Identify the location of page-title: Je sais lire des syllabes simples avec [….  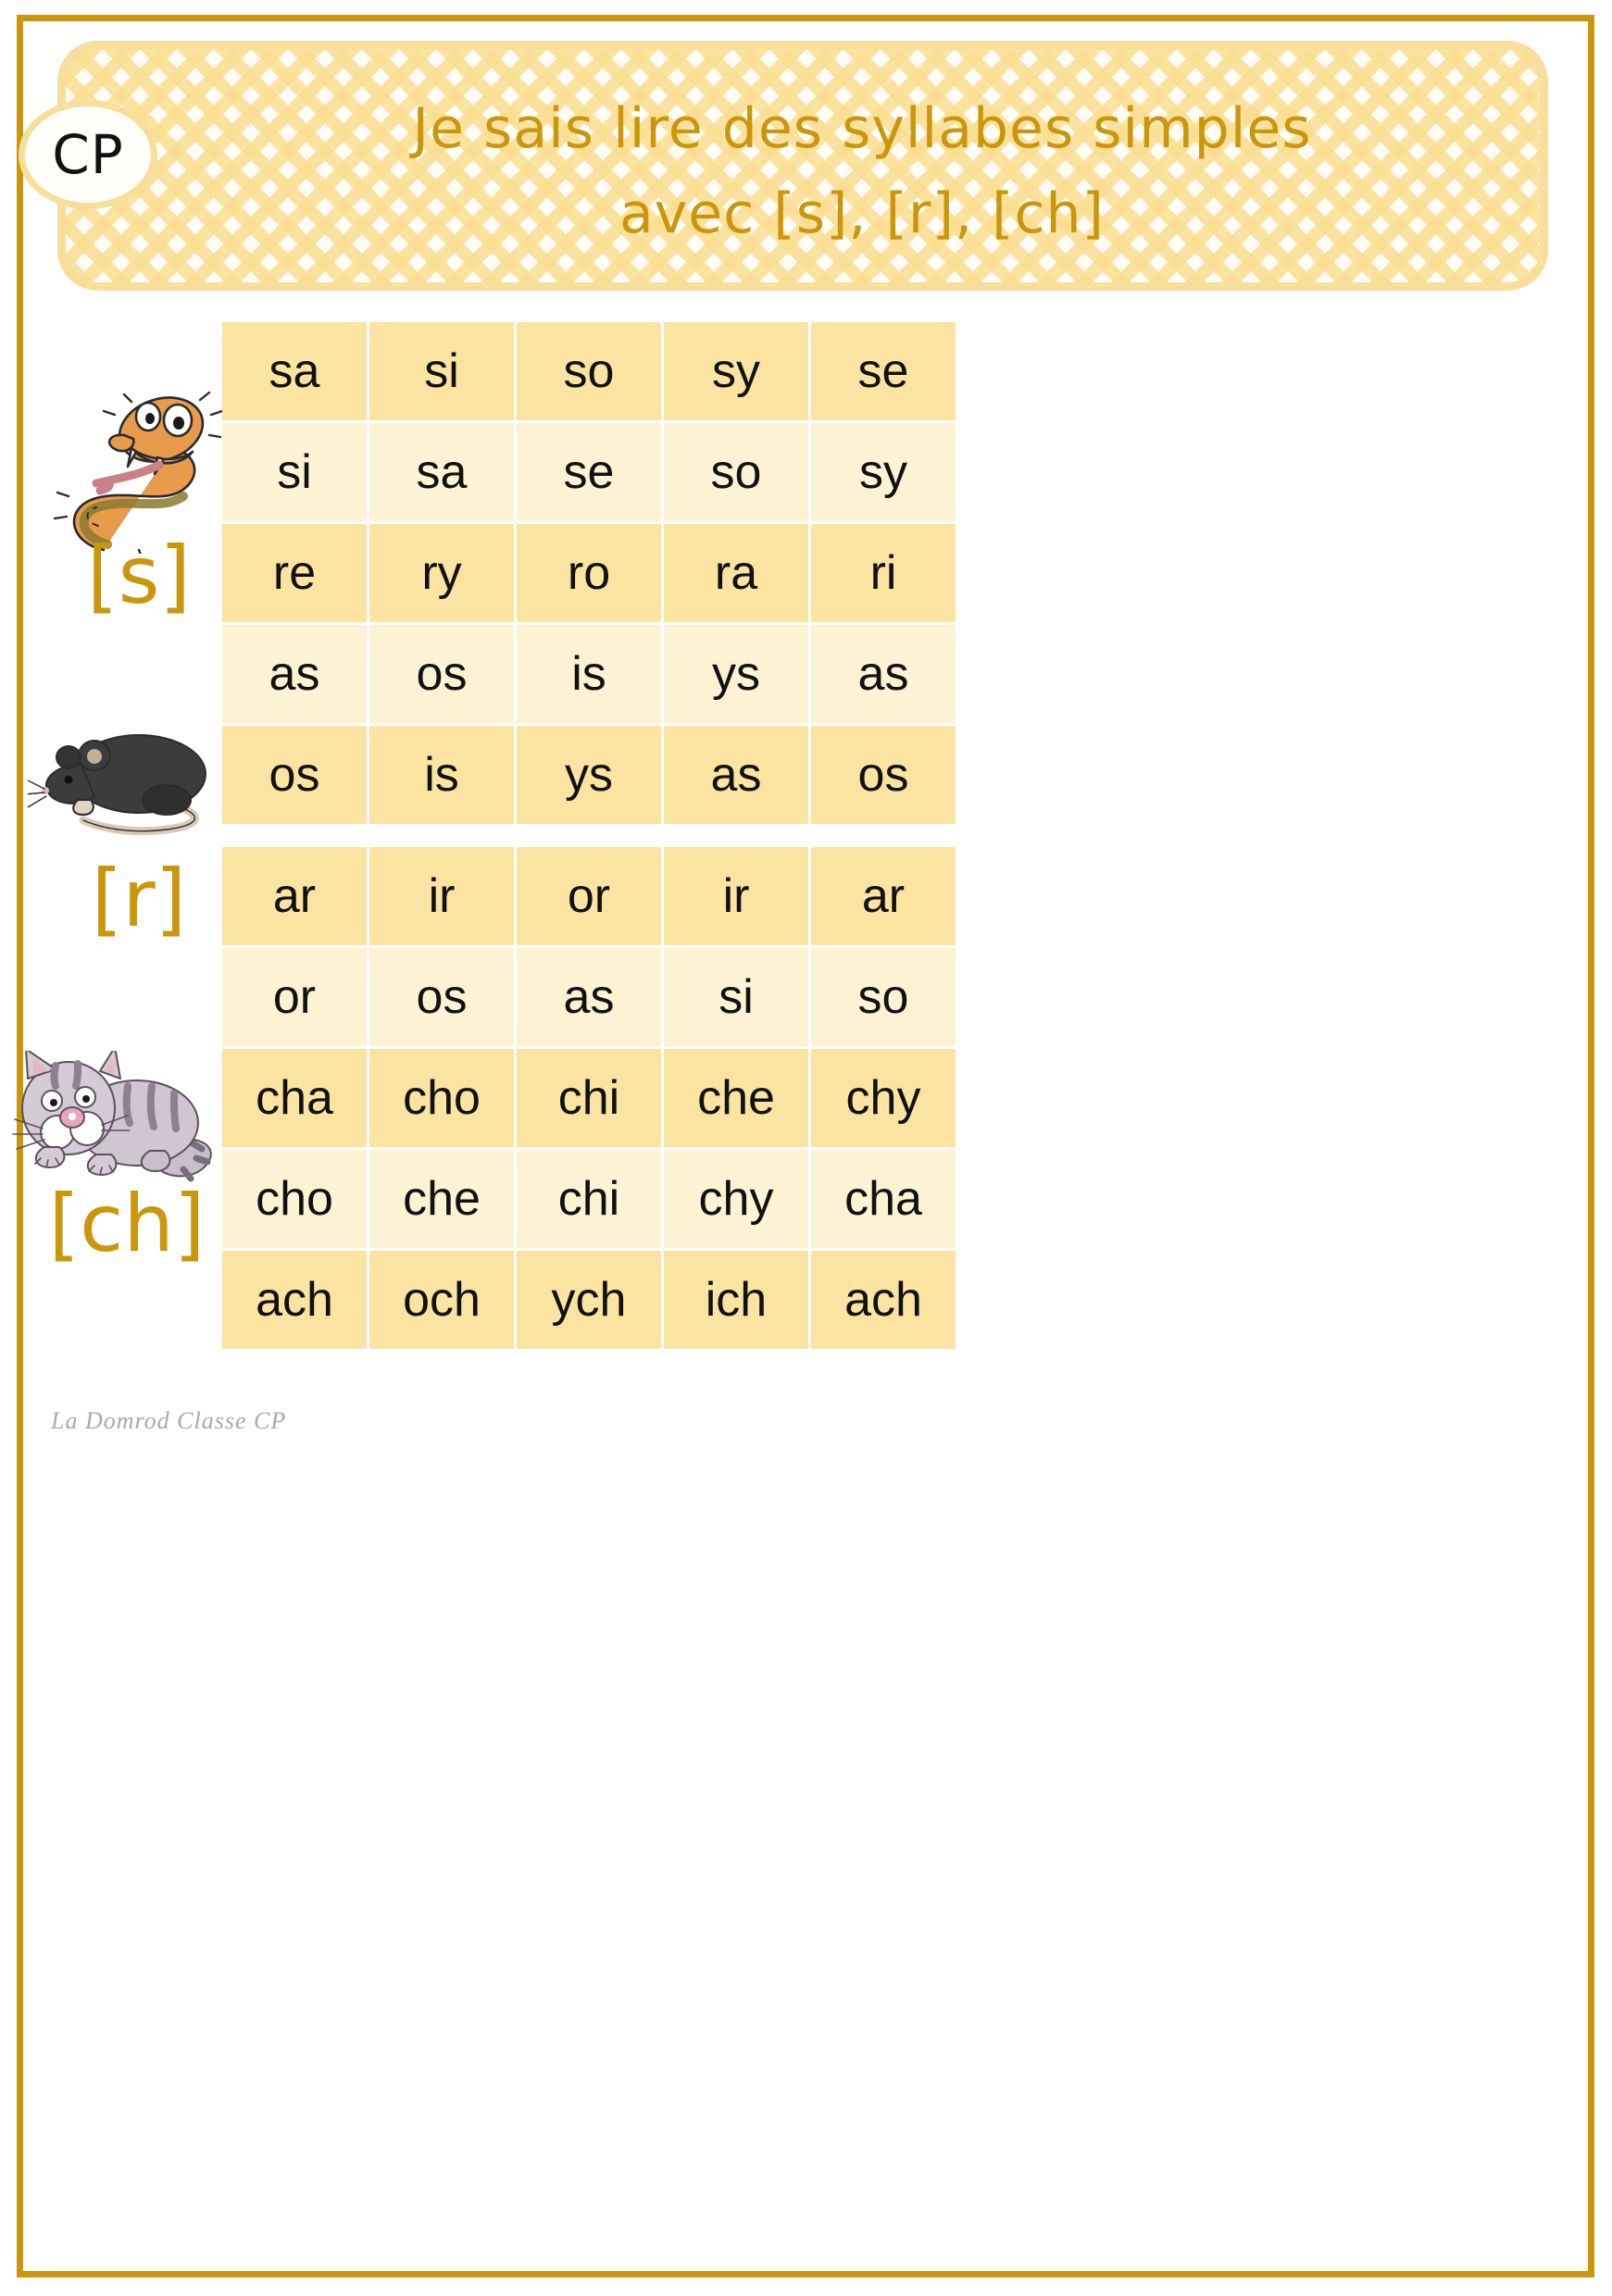
(862, 171).